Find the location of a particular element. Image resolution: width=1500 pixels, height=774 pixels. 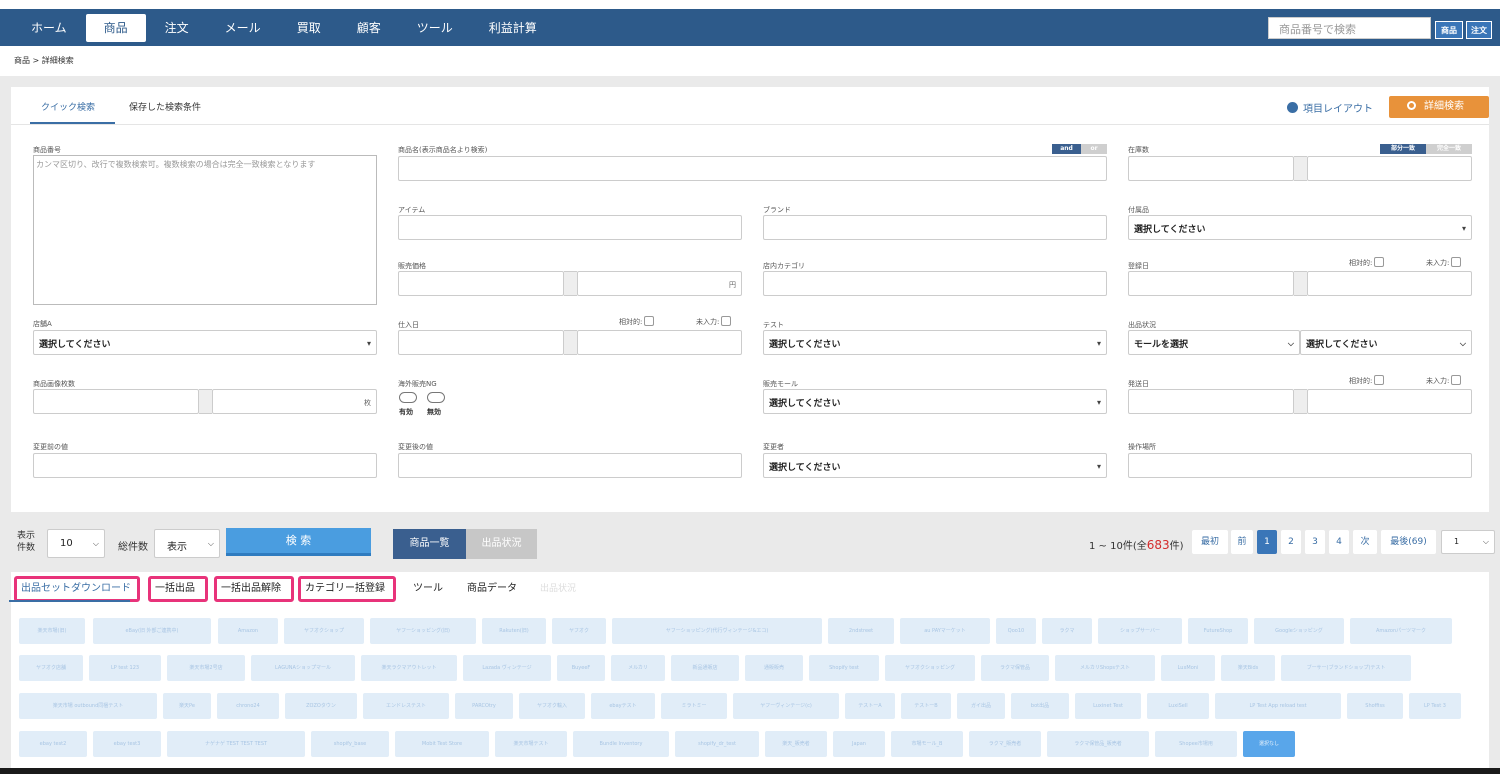

listing-set-download-tab: 出品セットダウンロード is located at coordinates (77, 589).